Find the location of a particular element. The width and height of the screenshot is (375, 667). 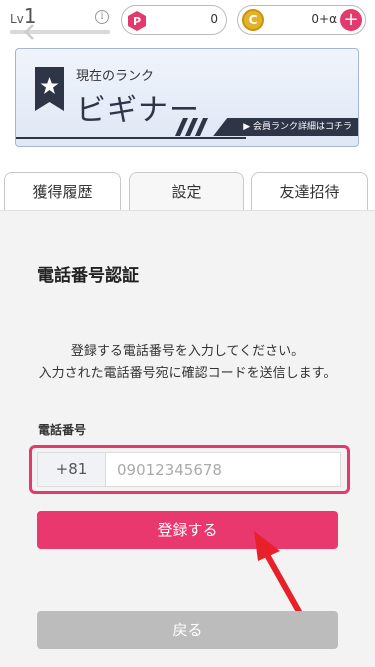

rank-card: 現在のランク ビギナー ▶ 会員ランク詳細はコチラ is located at coordinates (187, 97).